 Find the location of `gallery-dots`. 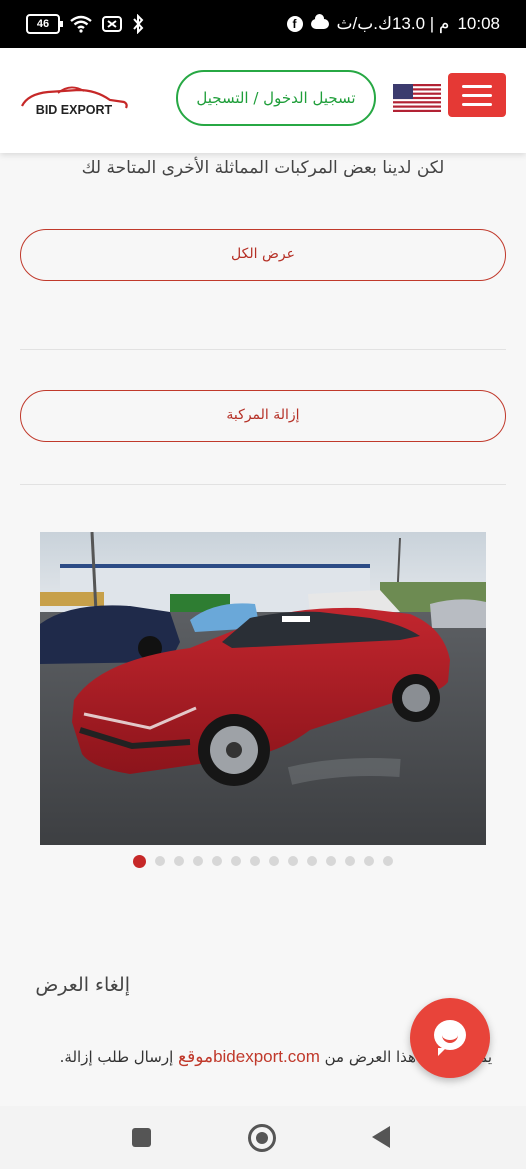

gallery-dots is located at coordinates (263, 861).